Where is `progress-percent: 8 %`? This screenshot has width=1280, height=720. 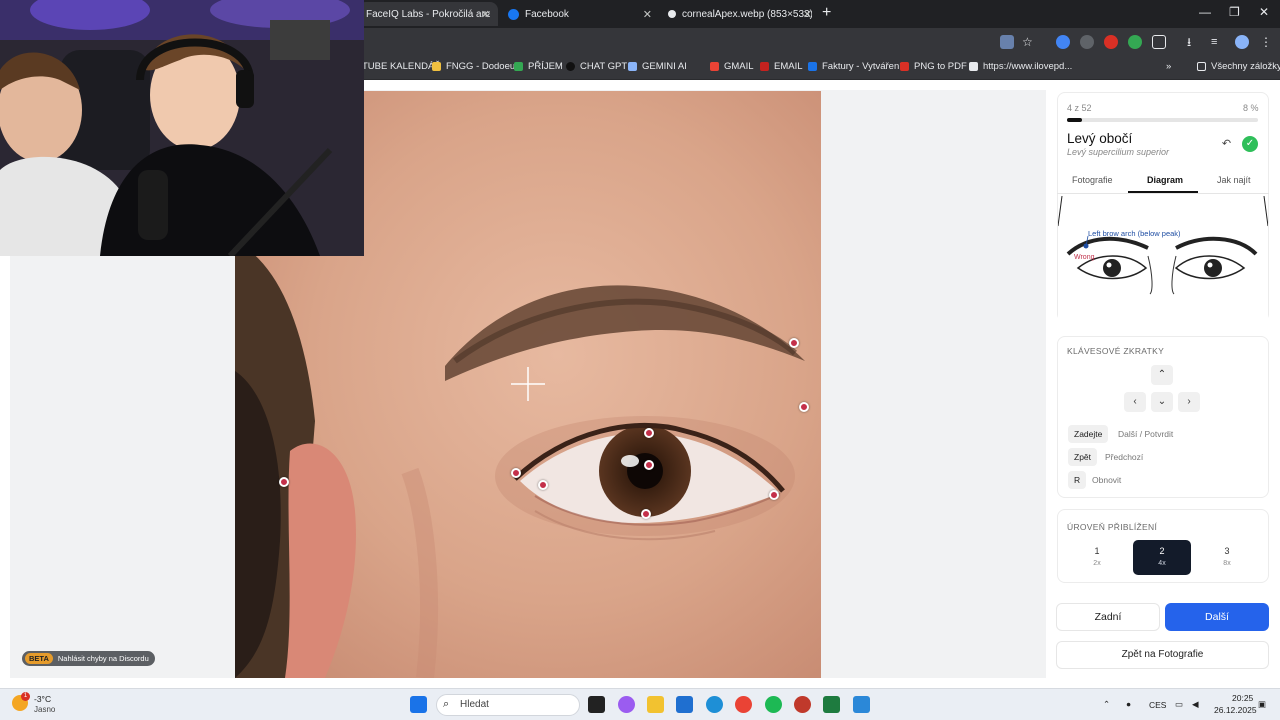
progress-percent: 8 % is located at coordinates (1251, 108).